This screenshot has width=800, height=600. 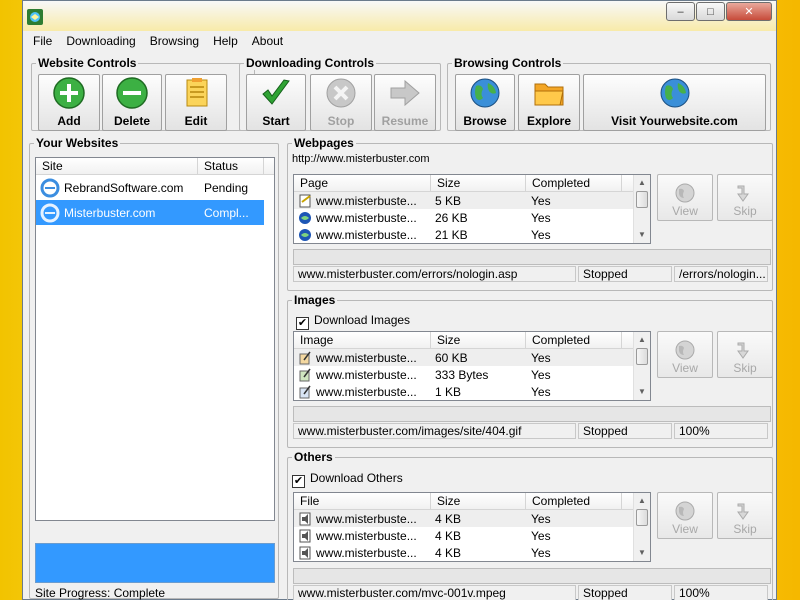 What do you see at coordinates (155, 187) in the screenshot?
I see `list-item: RebrandSoftware.com Pending` at bounding box center [155, 187].